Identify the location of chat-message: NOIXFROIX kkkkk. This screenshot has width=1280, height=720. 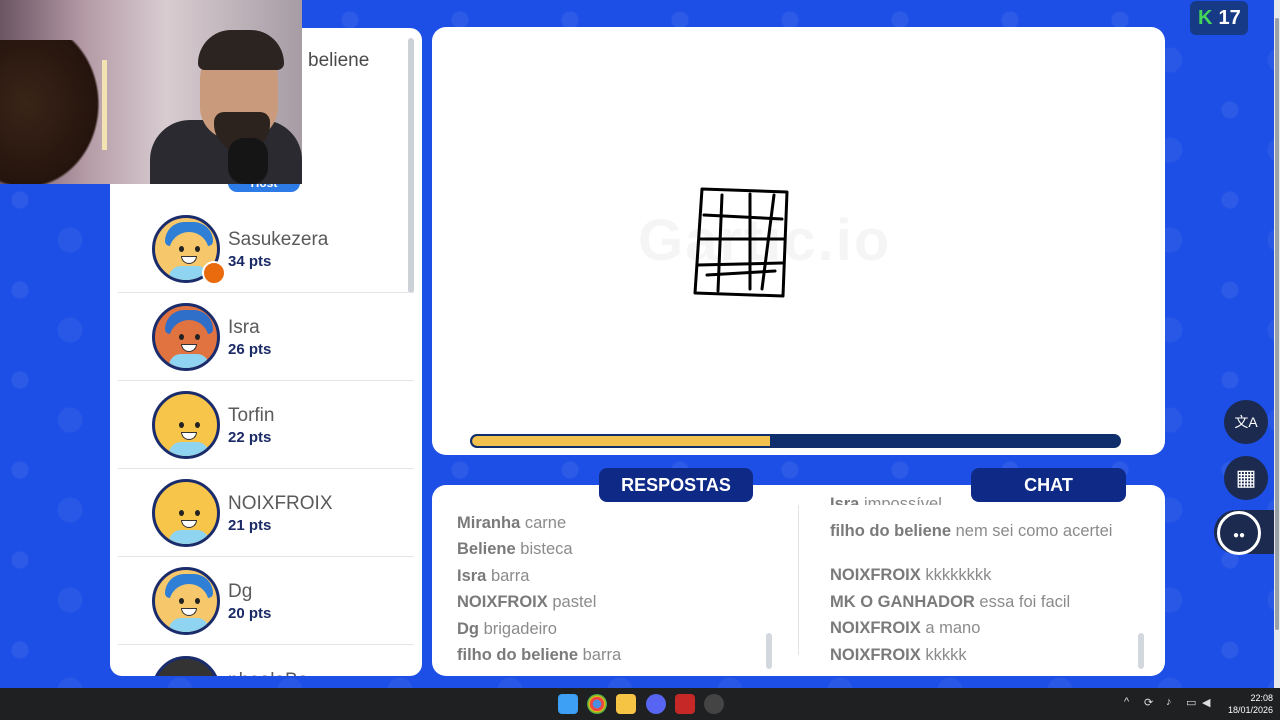
(898, 655).